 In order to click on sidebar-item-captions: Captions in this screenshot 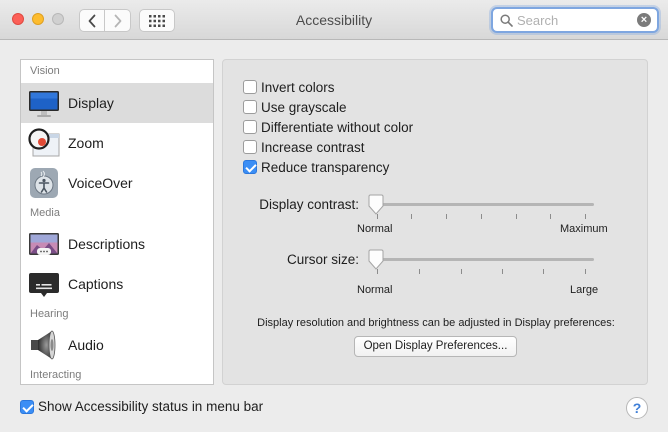, I will do `click(117, 284)`.